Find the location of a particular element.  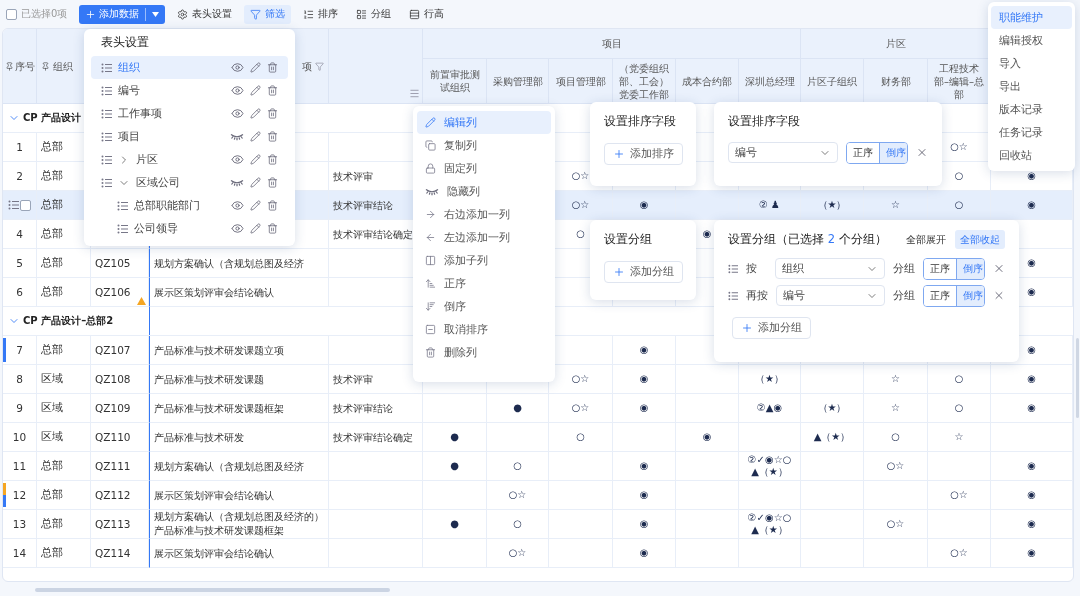

column-label: 总部职能部门 is located at coordinates (167, 205).